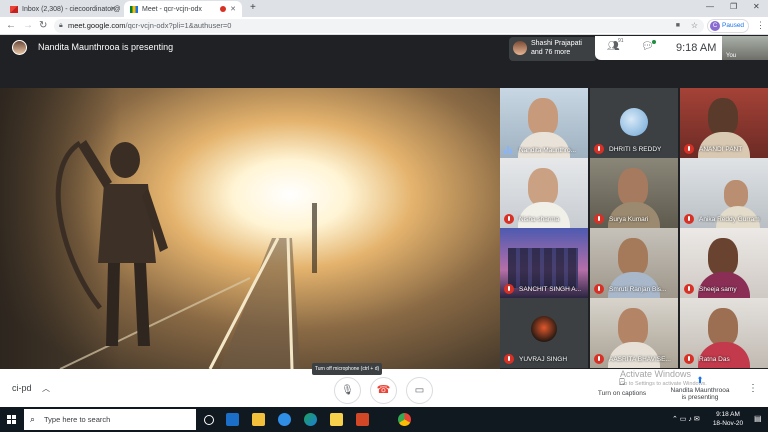  I want to click on microphone-button: 🎙︎, so click(347, 390).